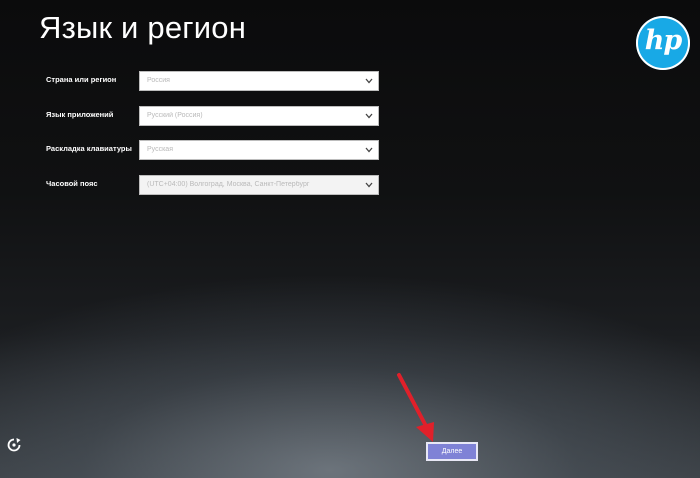 The image size is (700, 478). I want to click on country-region-row: Страна или регион Россия, so click(213, 81).